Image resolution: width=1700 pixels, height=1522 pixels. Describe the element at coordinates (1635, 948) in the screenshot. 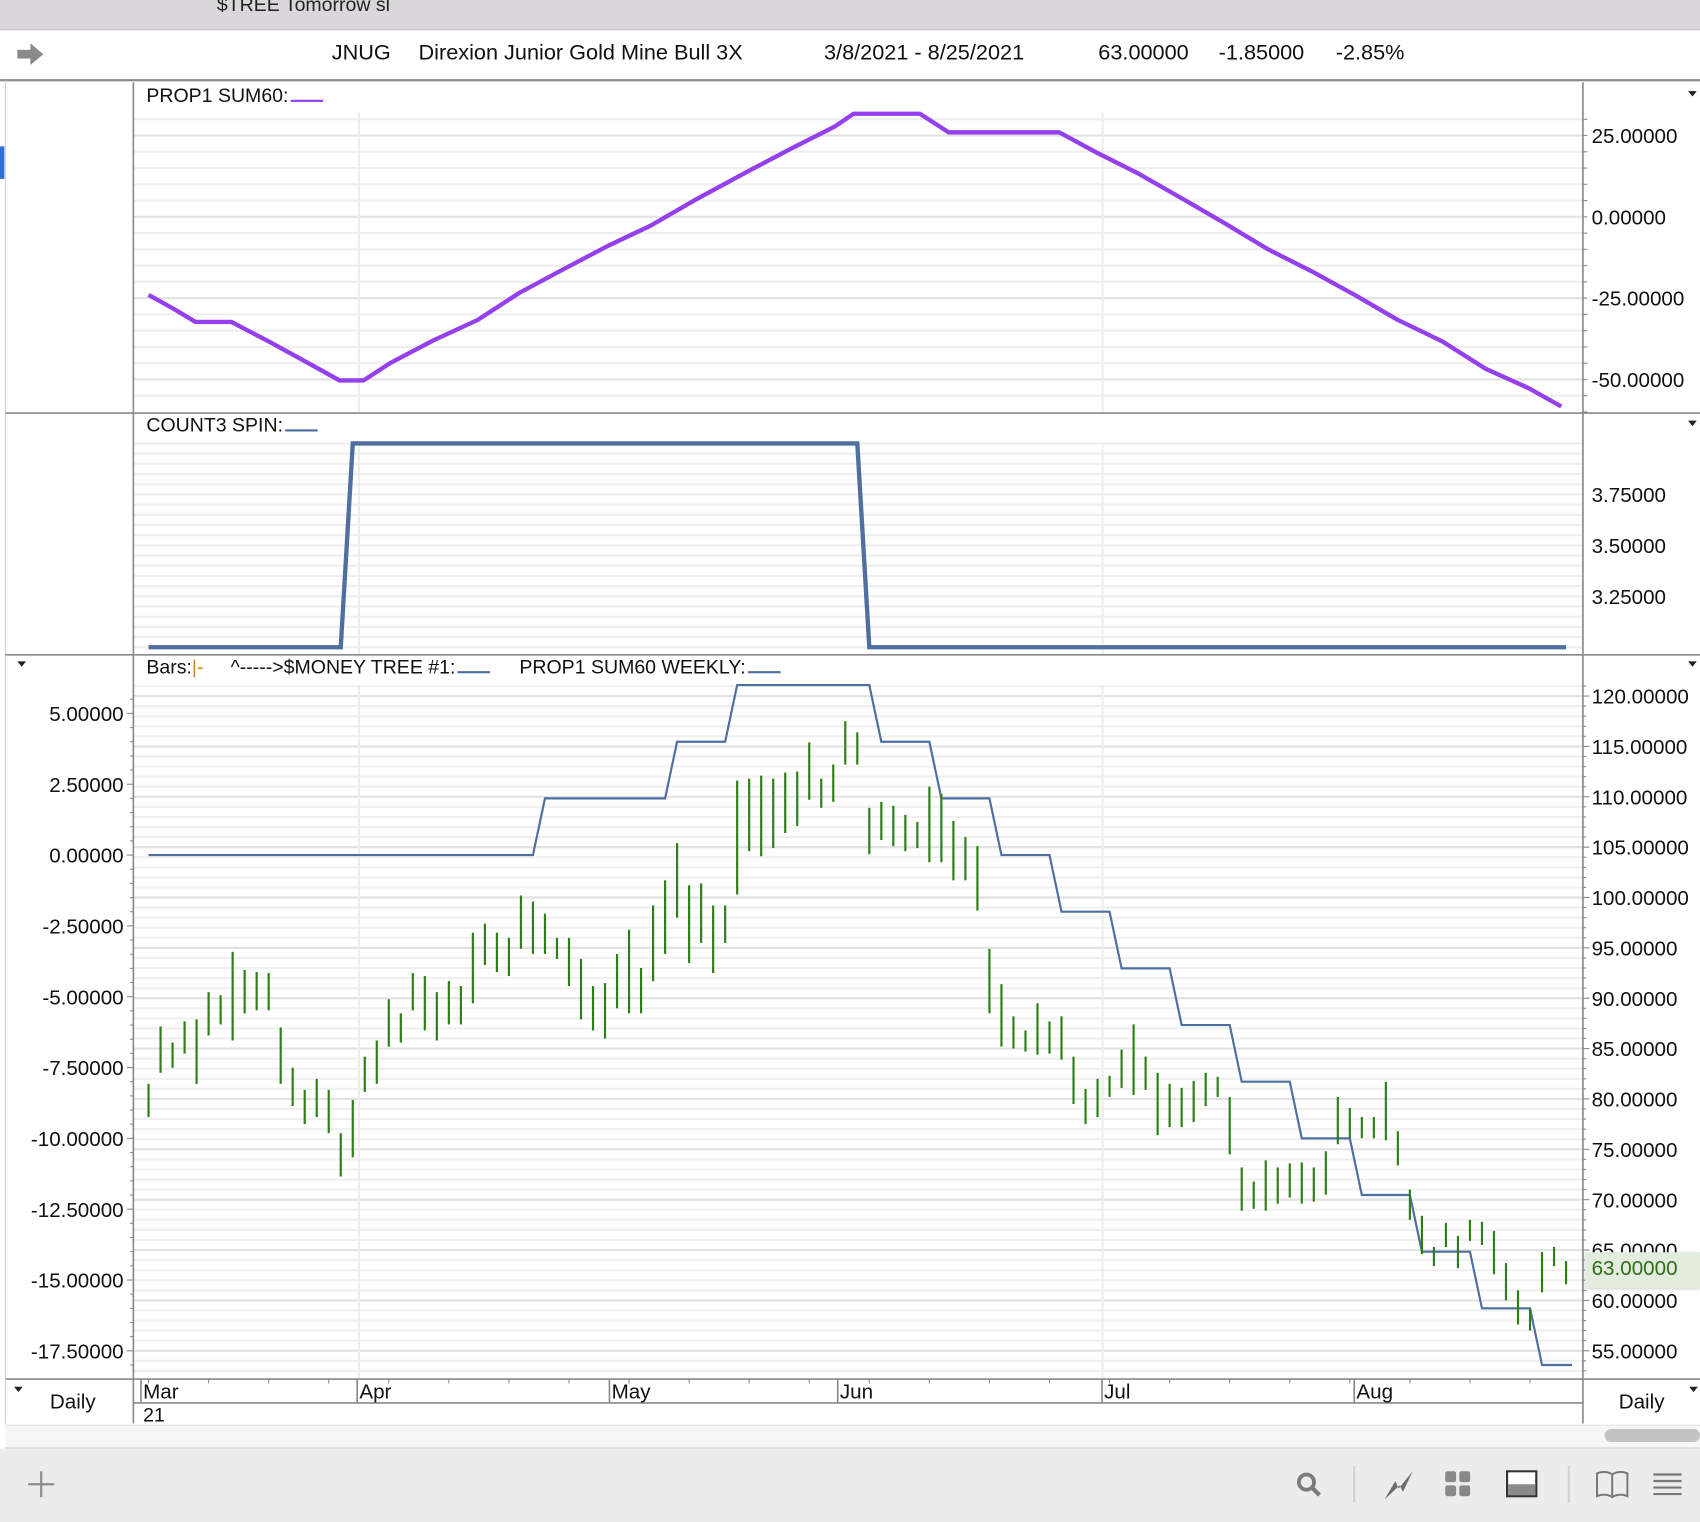

I see `right-axis-label: 95.00000` at that location.